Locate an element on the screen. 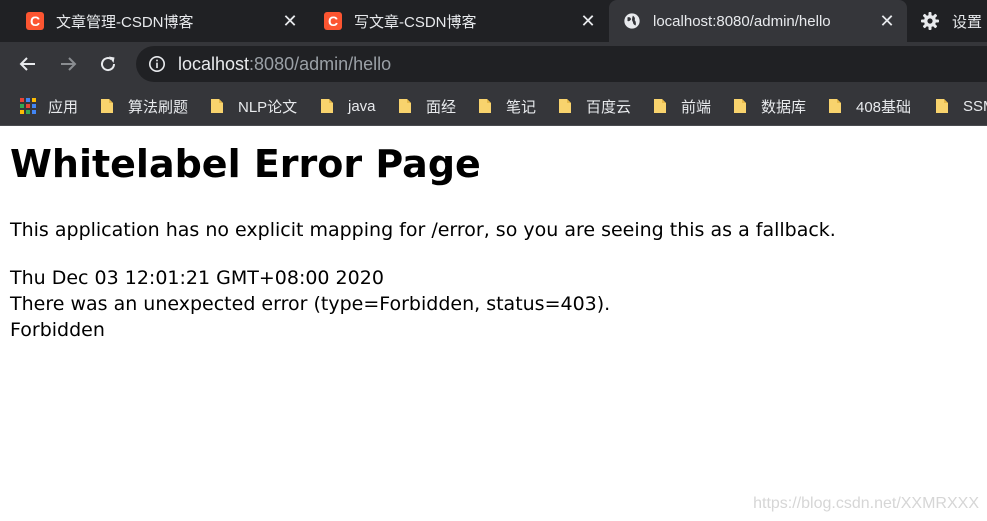 Image resolution: width=987 pixels, height=521 pixels. toolbar: localhost:8080/admin/hello is located at coordinates (493, 64).